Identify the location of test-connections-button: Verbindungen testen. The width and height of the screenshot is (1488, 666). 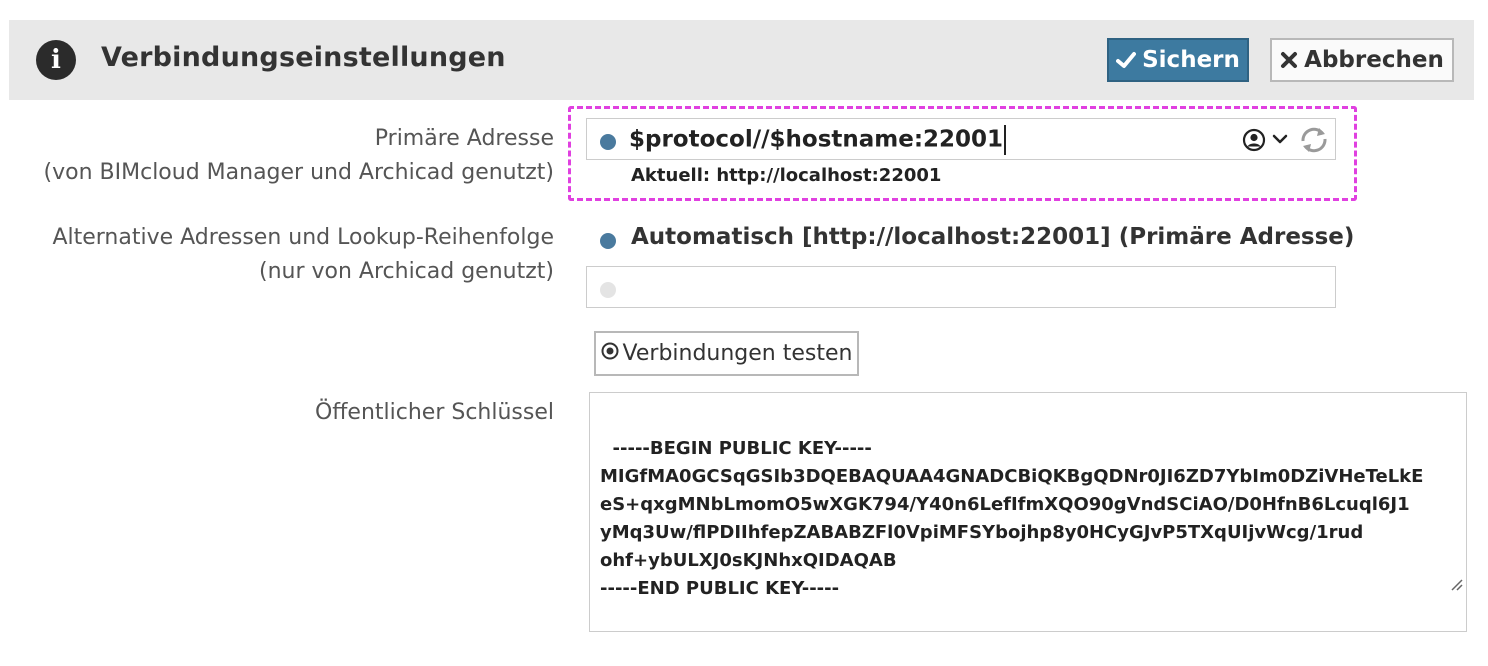
(726, 353).